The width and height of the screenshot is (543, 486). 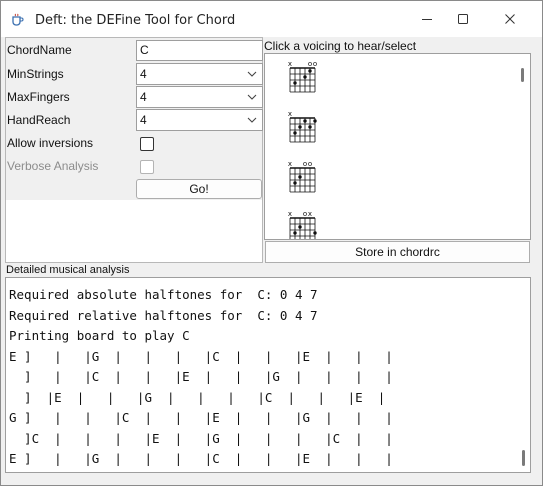 I want to click on min-strings-value: 4, so click(x=143, y=74).